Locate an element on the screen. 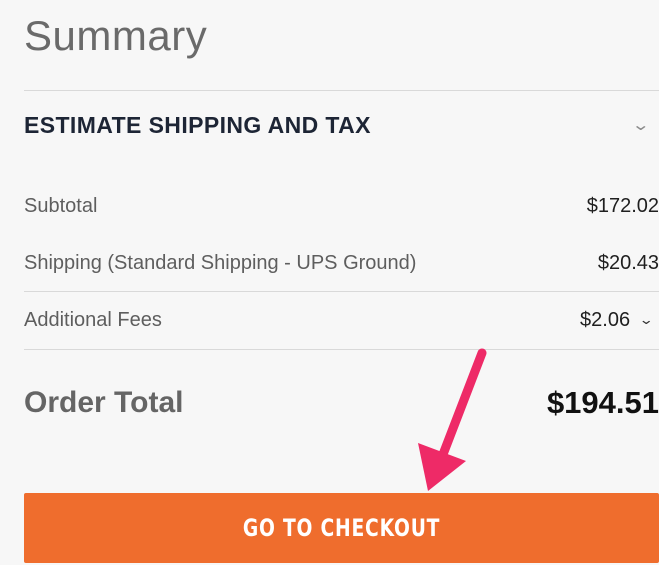 The width and height of the screenshot is (659, 565). additional-fees-toggle: $2.06 ⌄ is located at coordinates (619, 320).